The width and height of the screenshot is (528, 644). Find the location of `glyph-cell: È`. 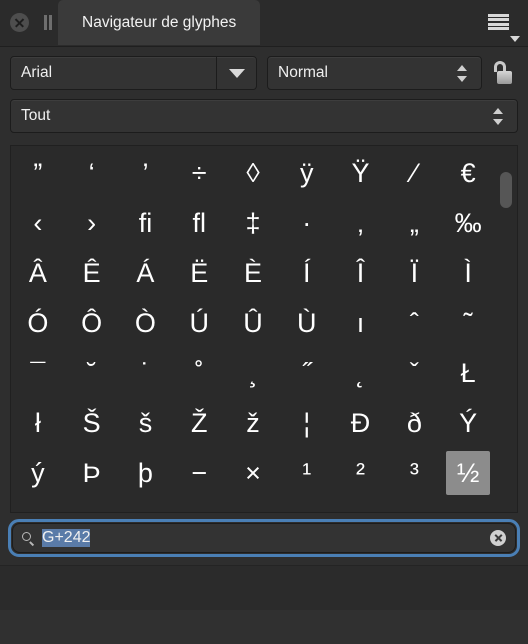

glyph-cell: È is located at coordinates (253, 273).